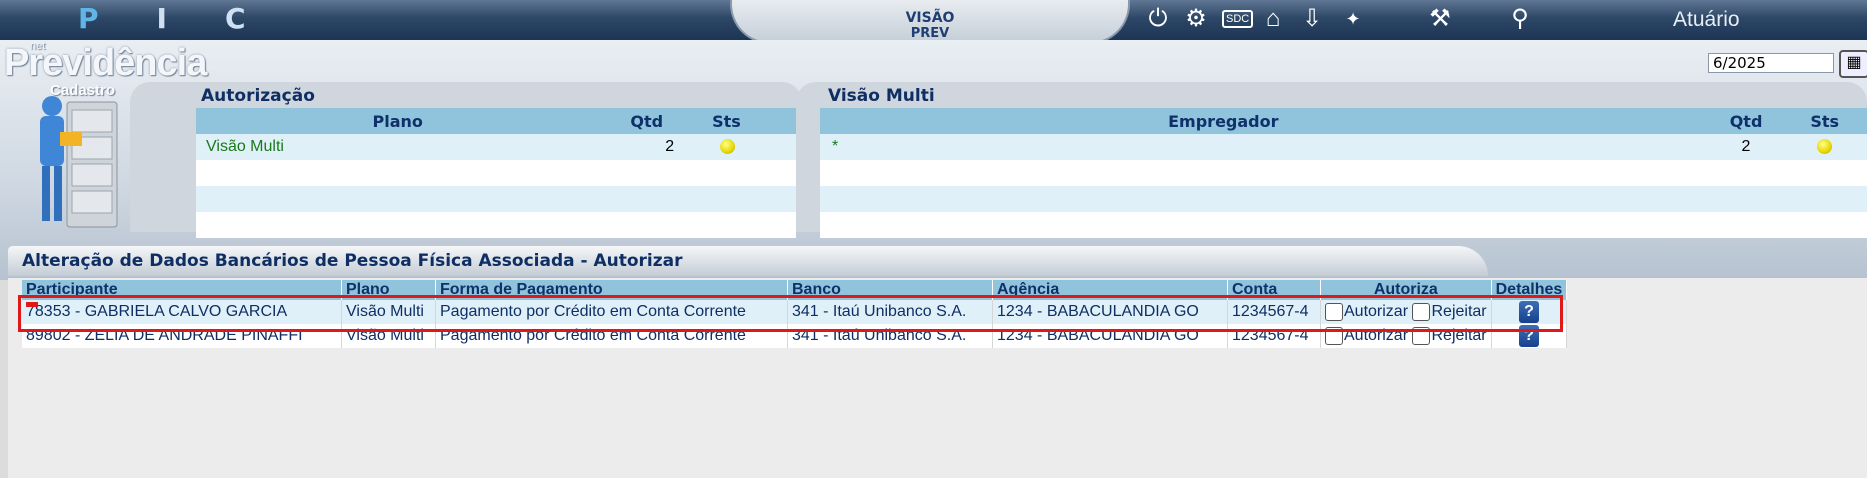  What do you see at coordinates (790, 313) in the screenshot?
I see `row-highlight-box` at bounding box center [790, 313].